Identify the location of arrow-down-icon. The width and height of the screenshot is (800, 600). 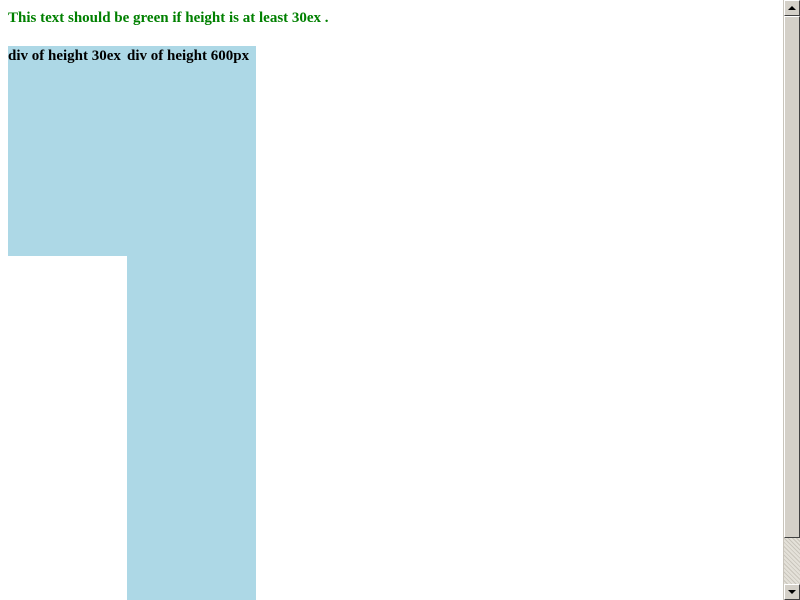
(792, 592).